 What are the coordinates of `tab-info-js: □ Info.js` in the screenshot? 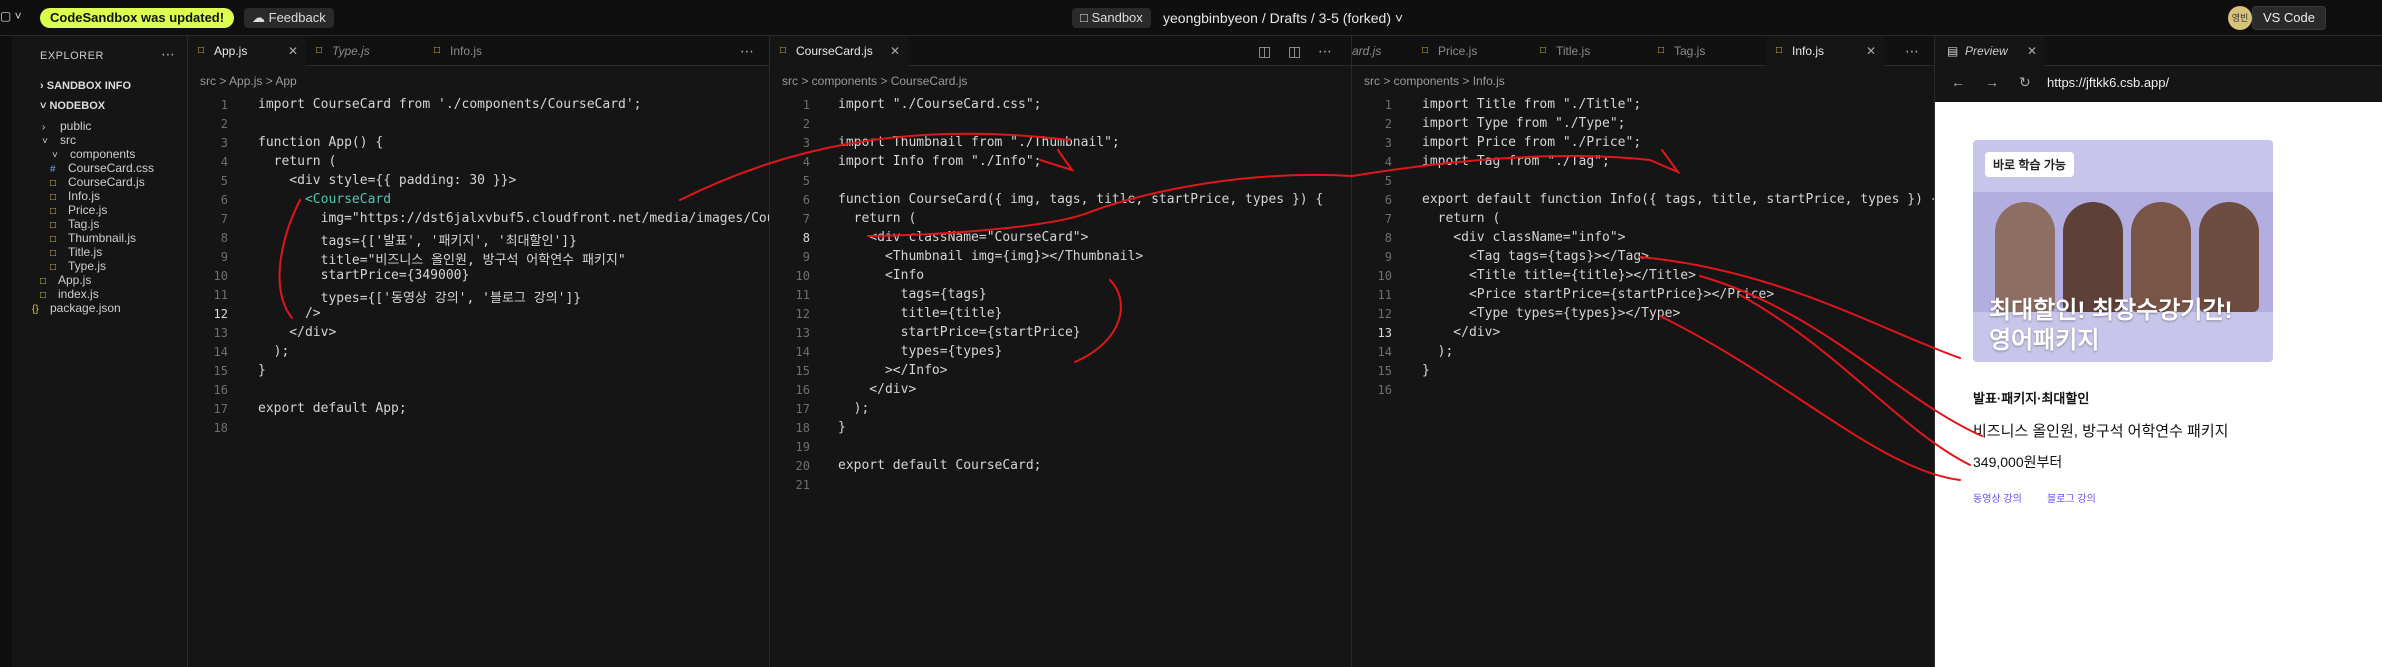 It's located at (483, 51).